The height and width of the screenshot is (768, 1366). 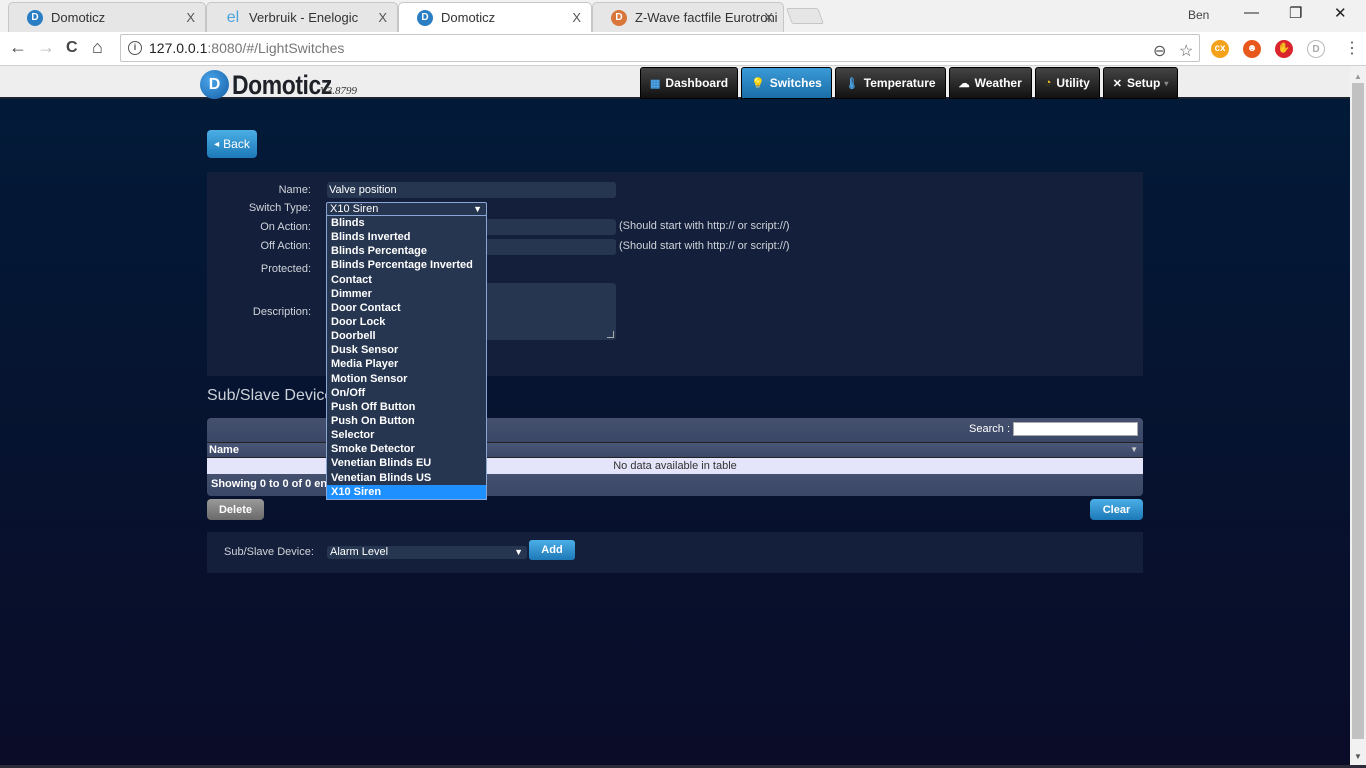 I want to click on nav-utility: ◔ Utility, so click(x=1067, y=83).